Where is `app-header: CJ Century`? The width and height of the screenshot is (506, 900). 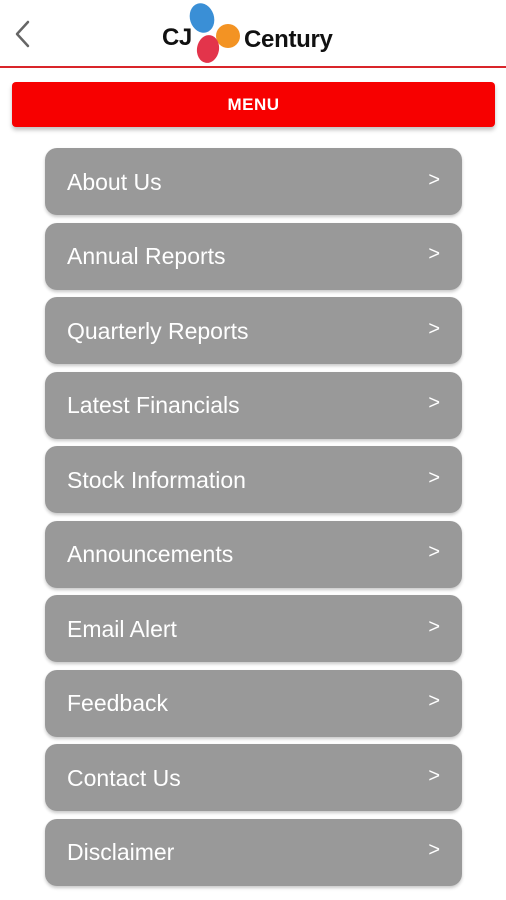
app-header: CJ Century is located at coordinates (253, 34).